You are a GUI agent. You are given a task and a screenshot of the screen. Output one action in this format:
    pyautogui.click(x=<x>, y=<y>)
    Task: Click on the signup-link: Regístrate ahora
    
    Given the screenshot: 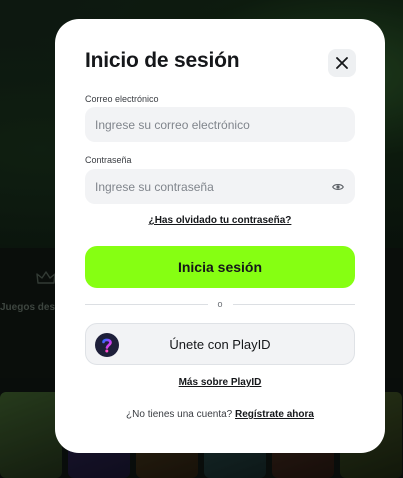 What is the action you would take?
    pyautogui.click(x=274, y=414)
    